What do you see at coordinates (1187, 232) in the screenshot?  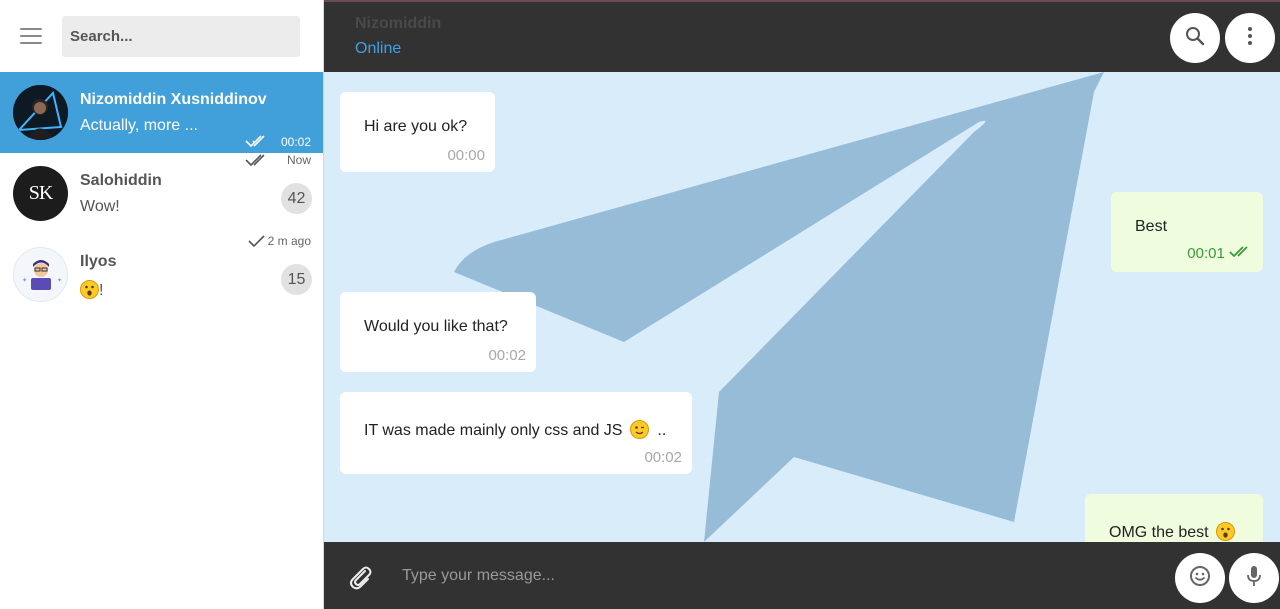 I see `message-bubble-outgoing: Best 00:01` at bounding box center [1187, 232].